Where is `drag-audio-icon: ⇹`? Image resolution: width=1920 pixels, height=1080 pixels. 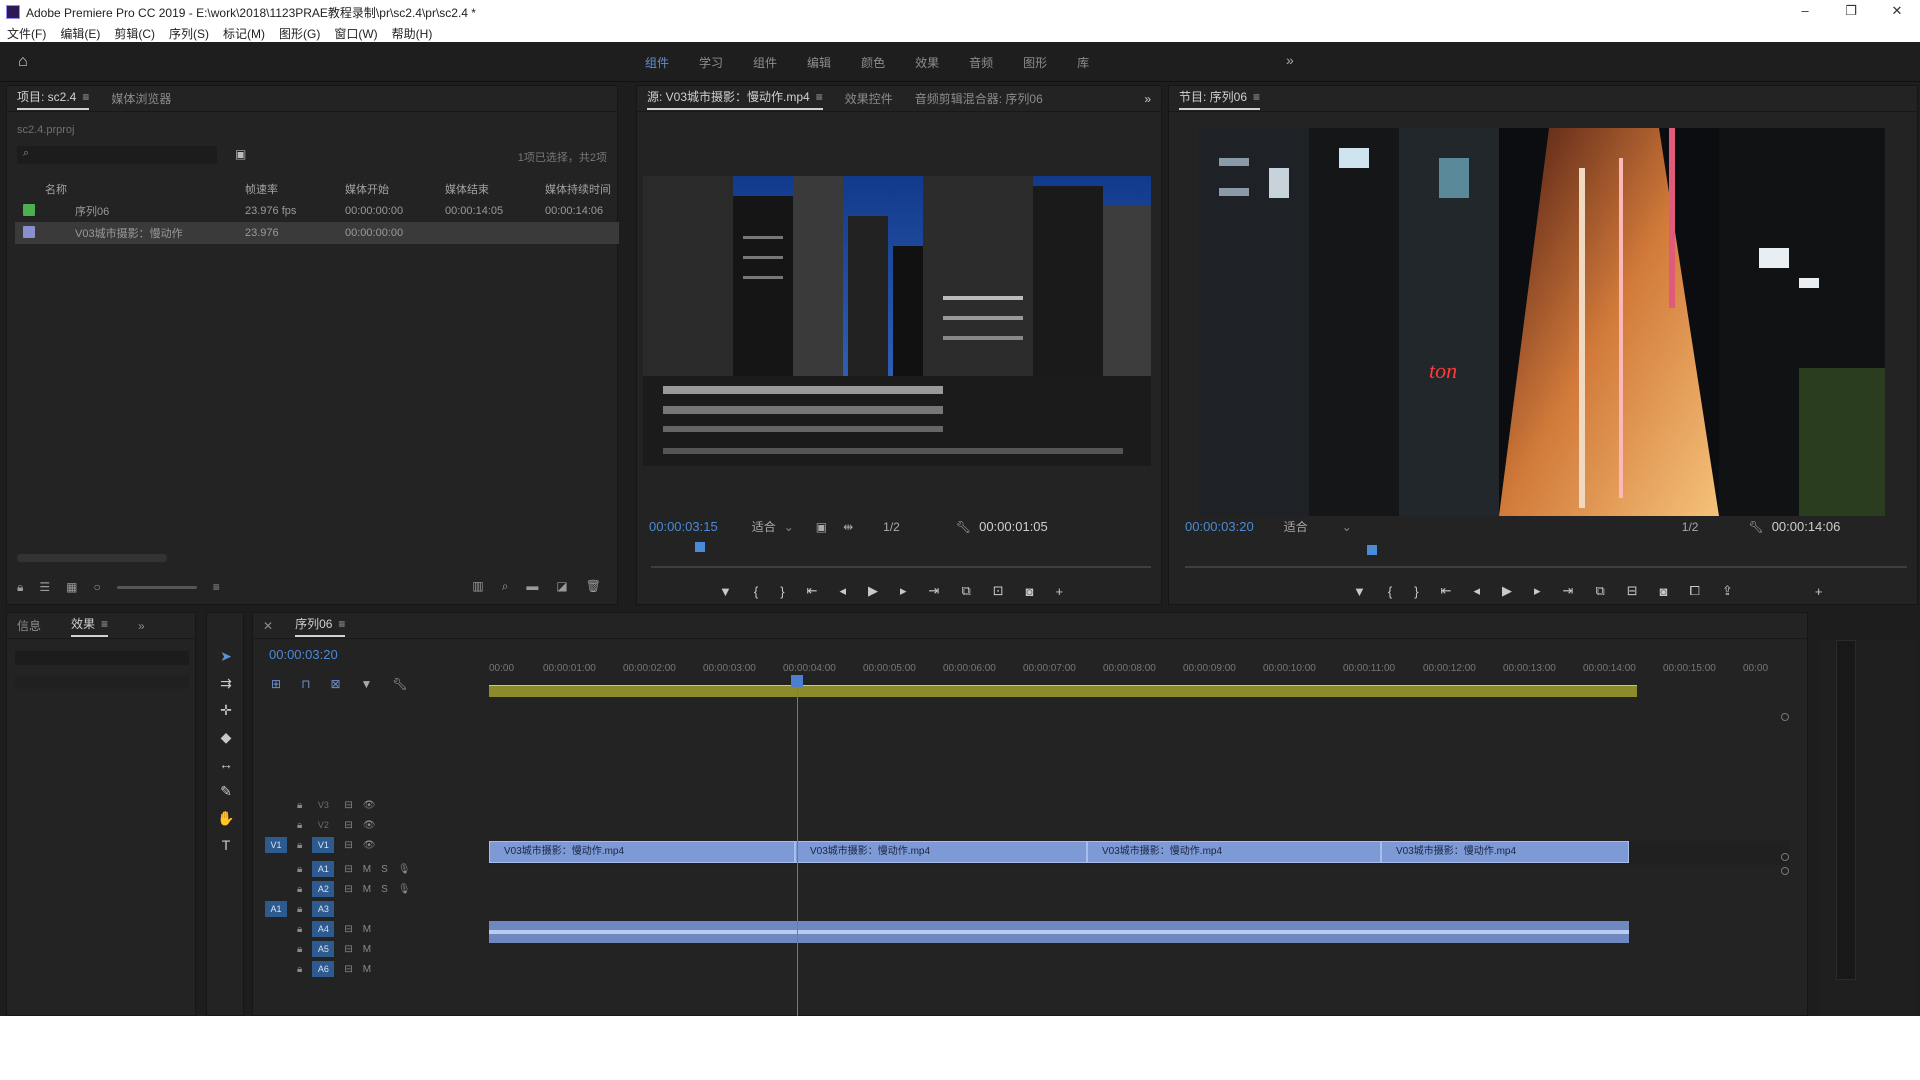
drag-audio-icon: ⇹ is located at coordinates (848, 527).